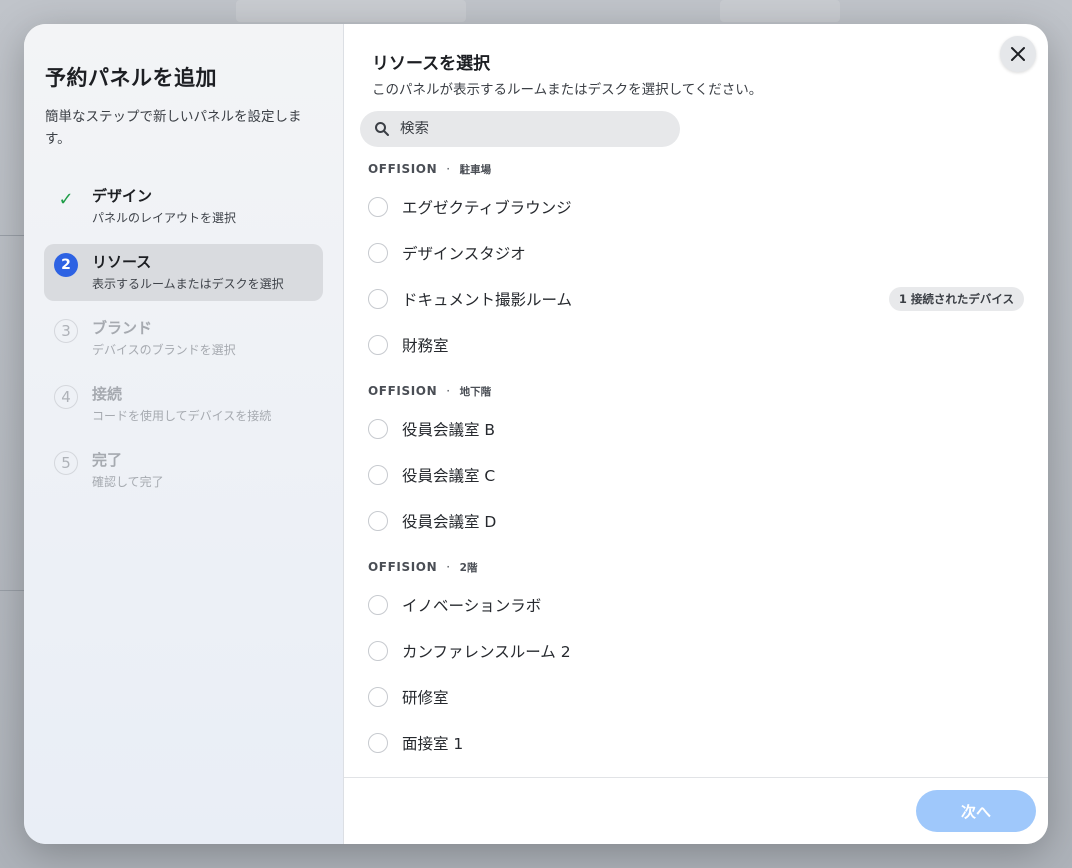 This screenshot has height=868, width=1072. What do you see at coordinates (487, 300) in the screenshot?
I see `resource-label: ドキュメント撮影ルーム` at bounding box center [487, 300].